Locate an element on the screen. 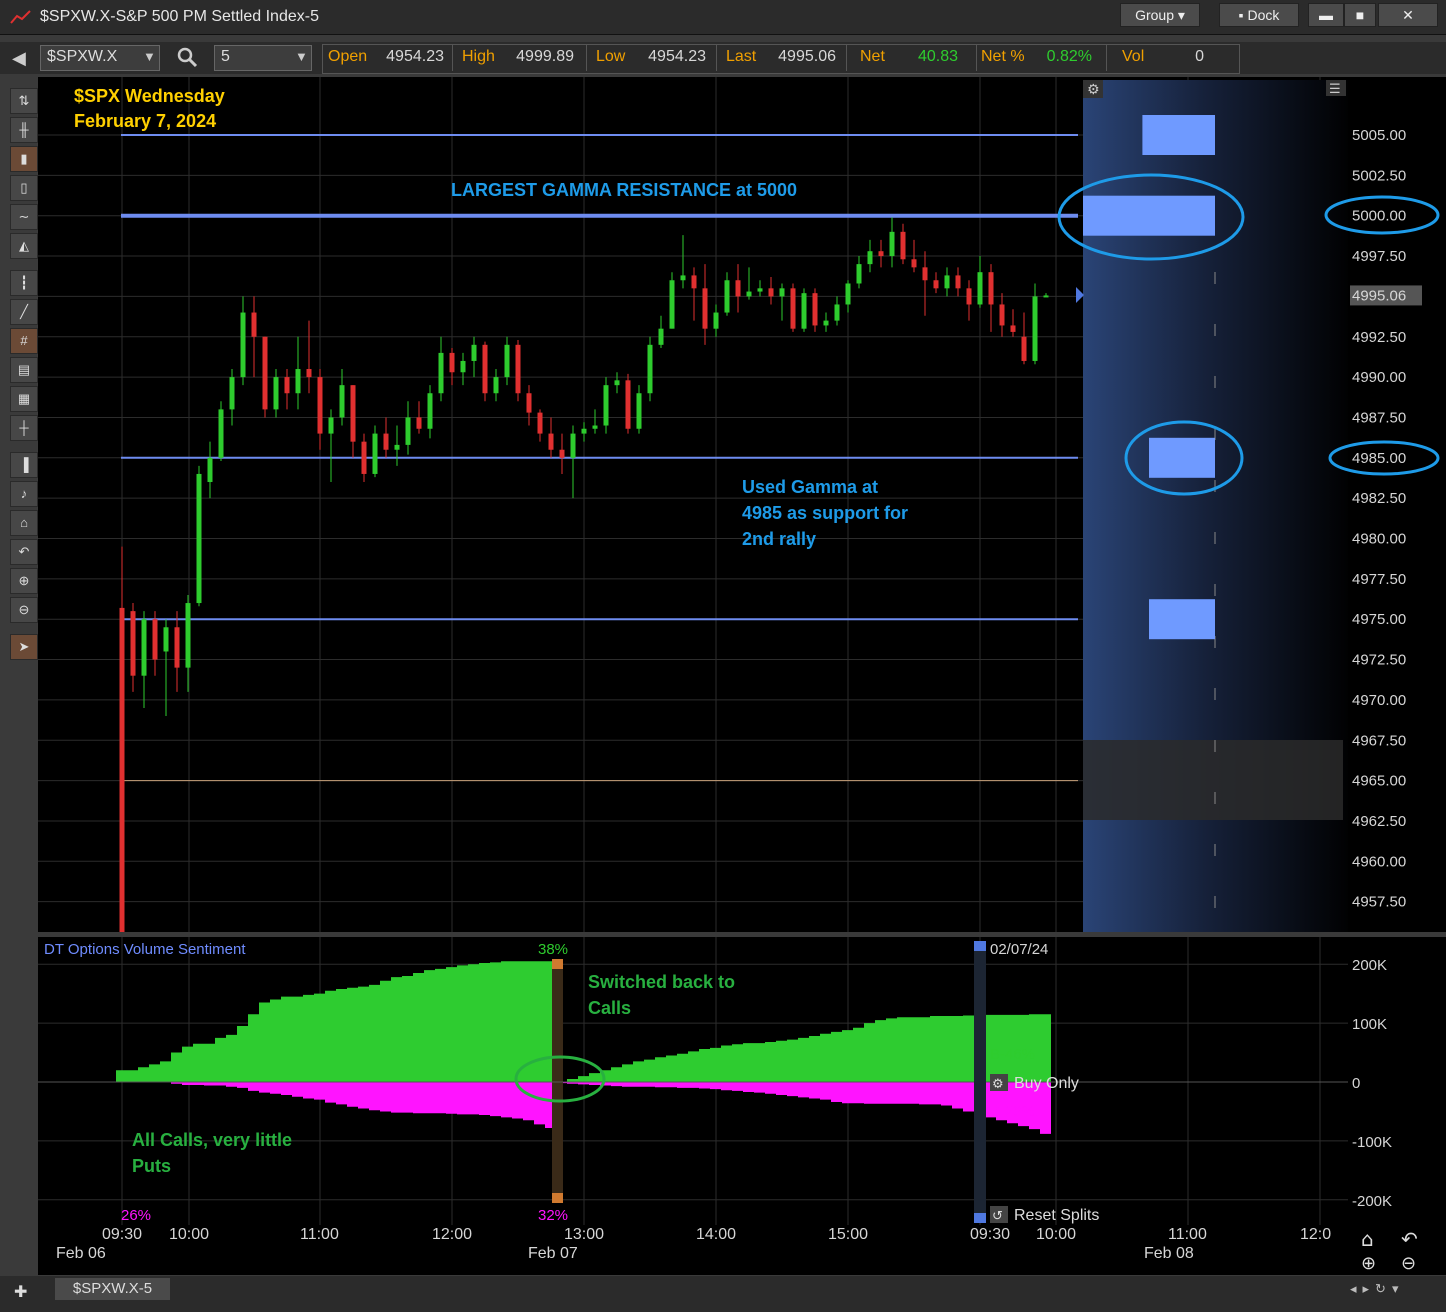 The image size is (1446, 1312). back-arrow-icon: ◀ is located at coordinates (19, 58).